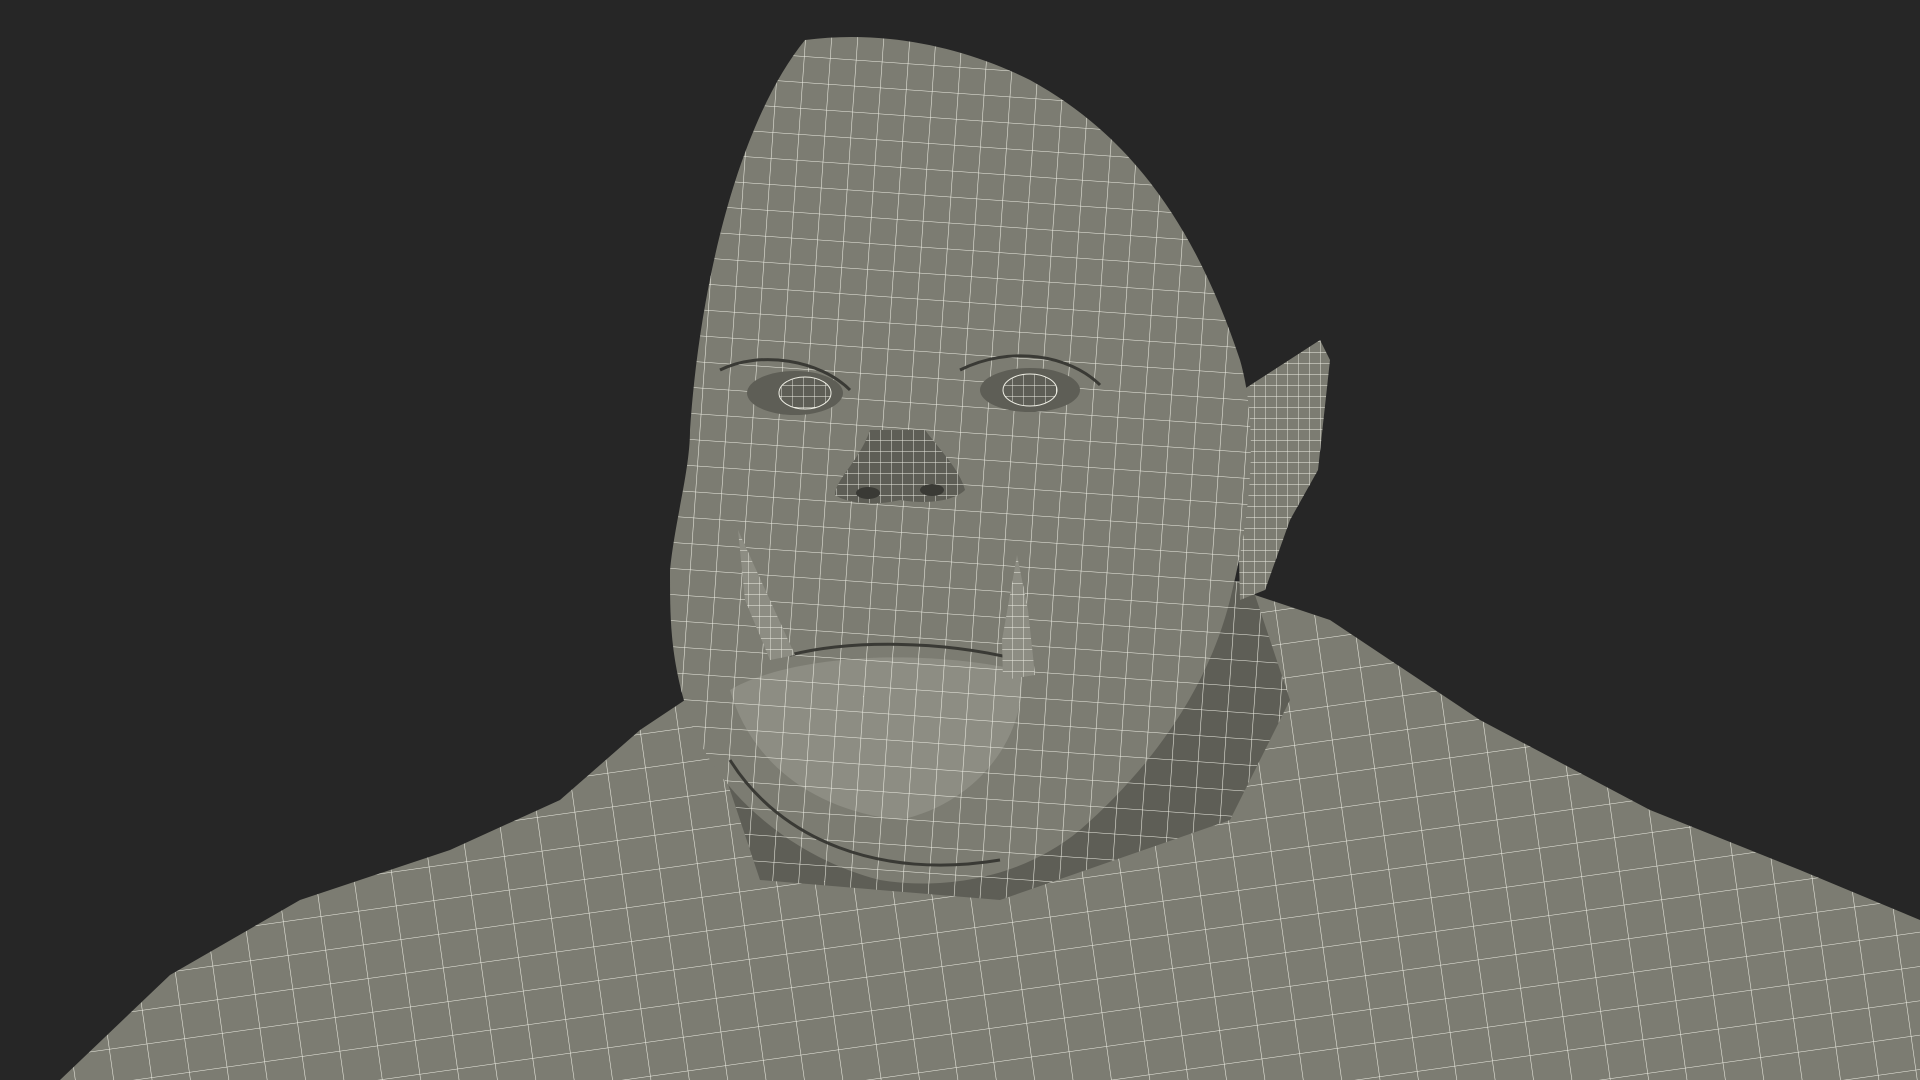 This screenshot has height=1080, width=1920. Describe the element at coordinates (1030, 390) in the screenshot. I see `right-eye` at that location.